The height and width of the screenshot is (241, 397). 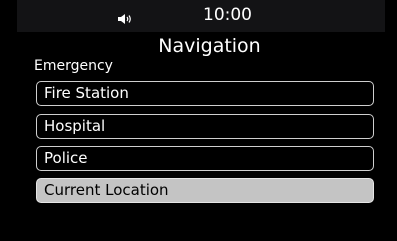 I want to click on clock: 10:00, so click(x=227, y=15).